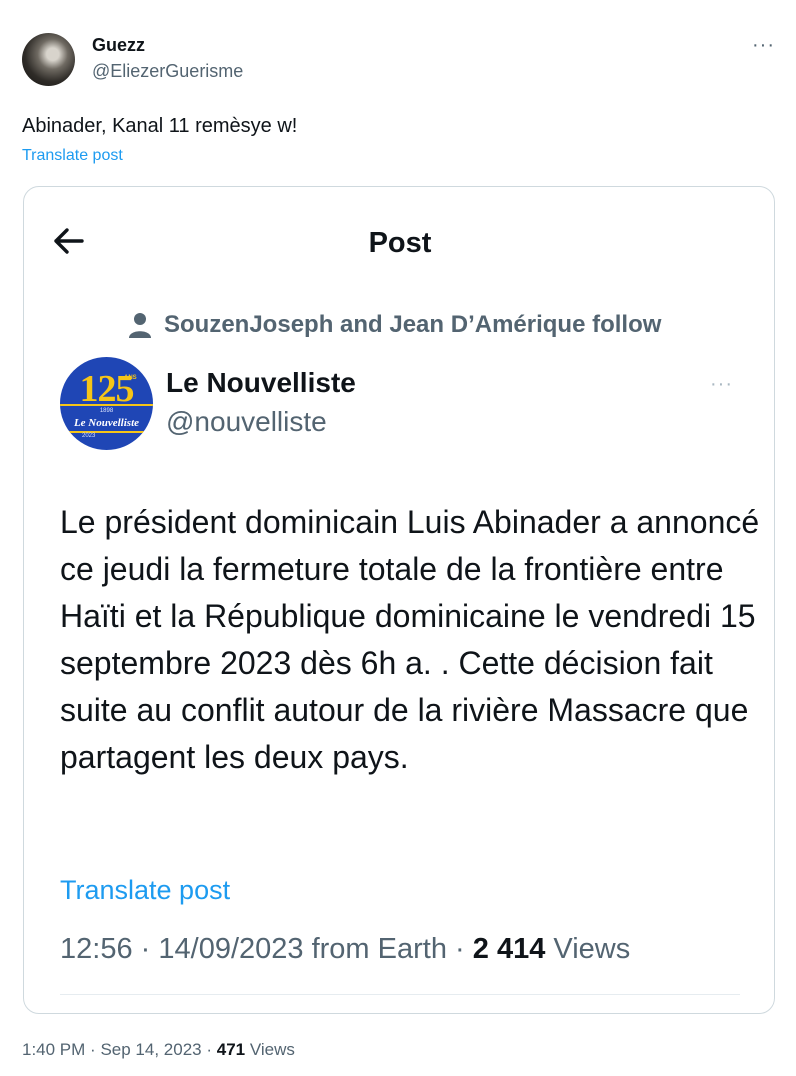 This screenshot has height=1076, width=796. What do you see at coordinates (72, 156) in the screenshot?
I see `translate-post-link: Translate post` at bounding box center [72, 156].